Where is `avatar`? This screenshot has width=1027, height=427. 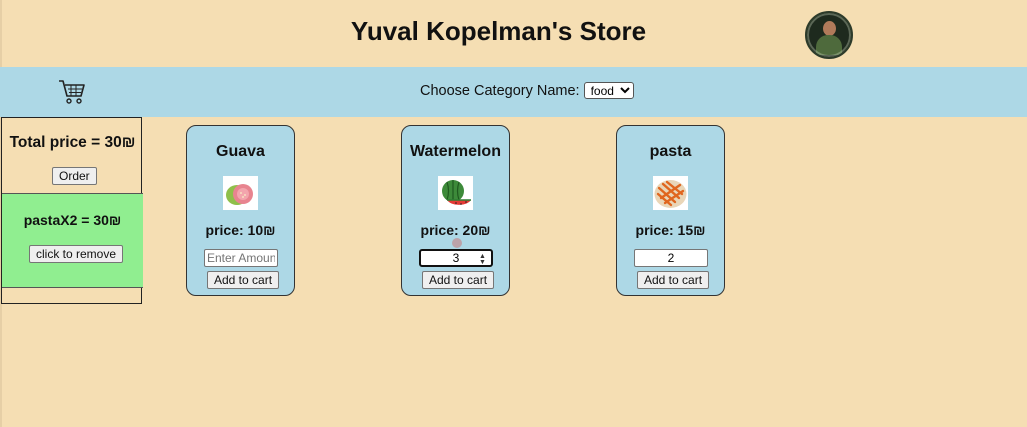
avatar is located at coordinates (829, 35).